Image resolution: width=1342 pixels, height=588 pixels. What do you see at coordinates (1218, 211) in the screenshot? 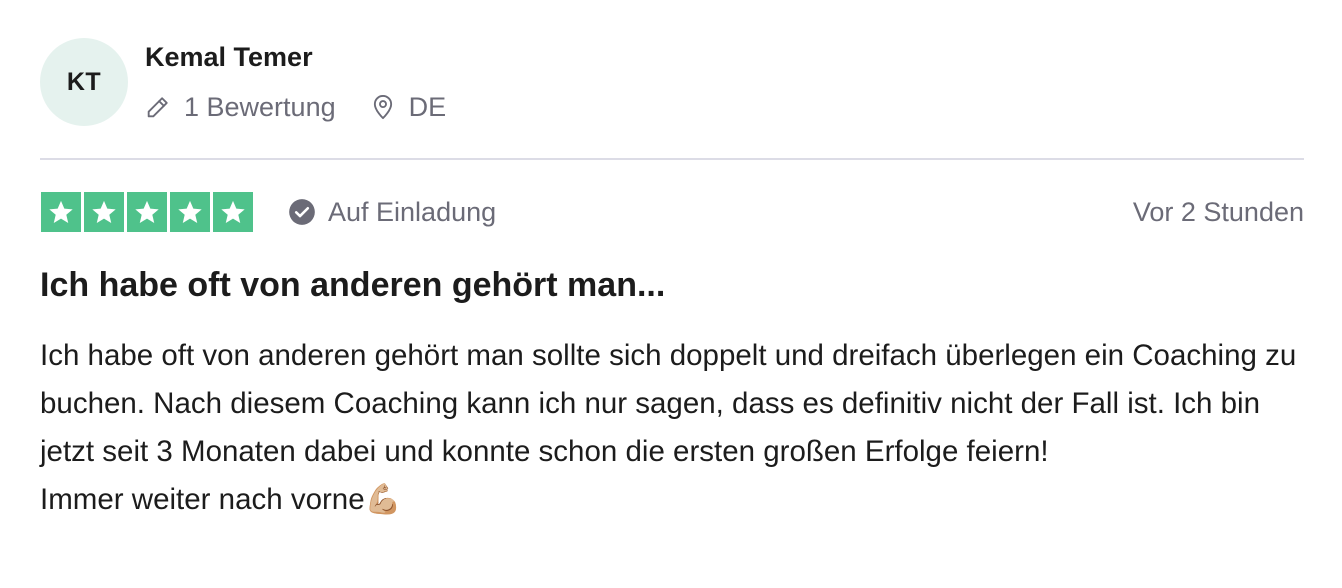
I see `review-date: Vor 2 Stunden` at bounding box center [1218, 211].